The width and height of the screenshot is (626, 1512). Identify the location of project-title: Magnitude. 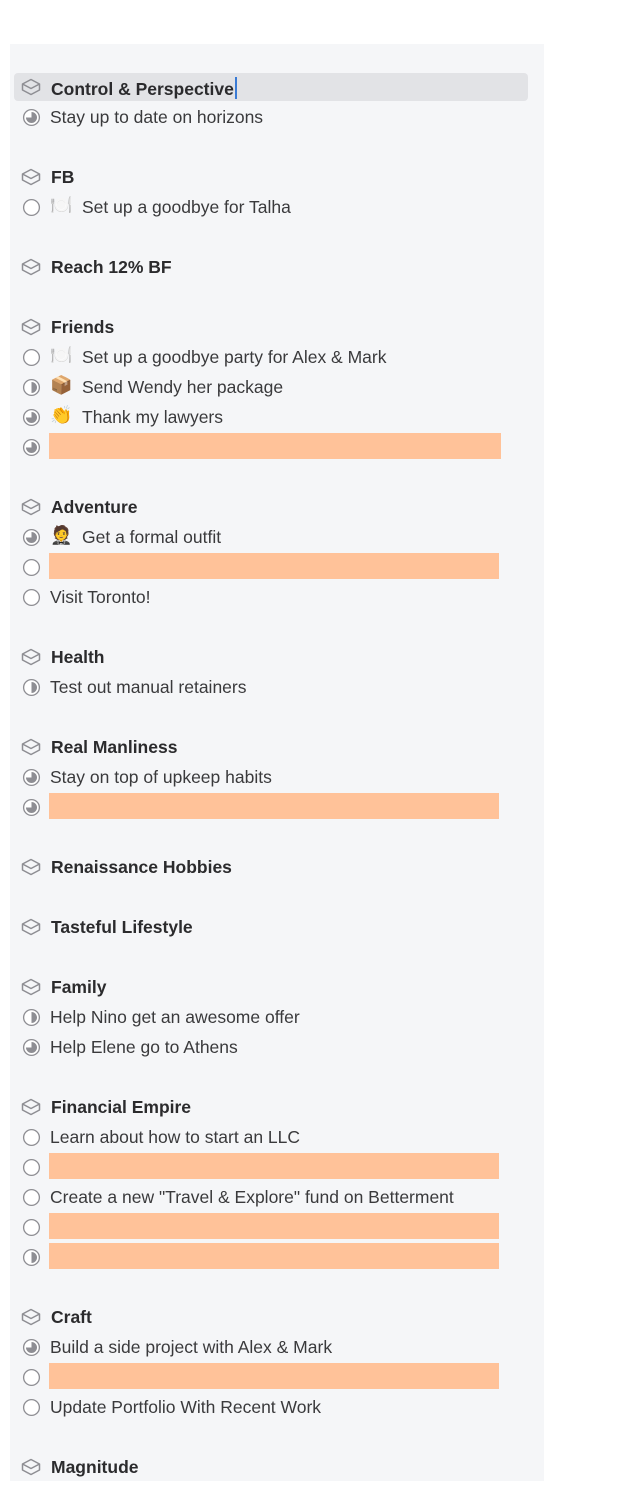
(95, 1467).